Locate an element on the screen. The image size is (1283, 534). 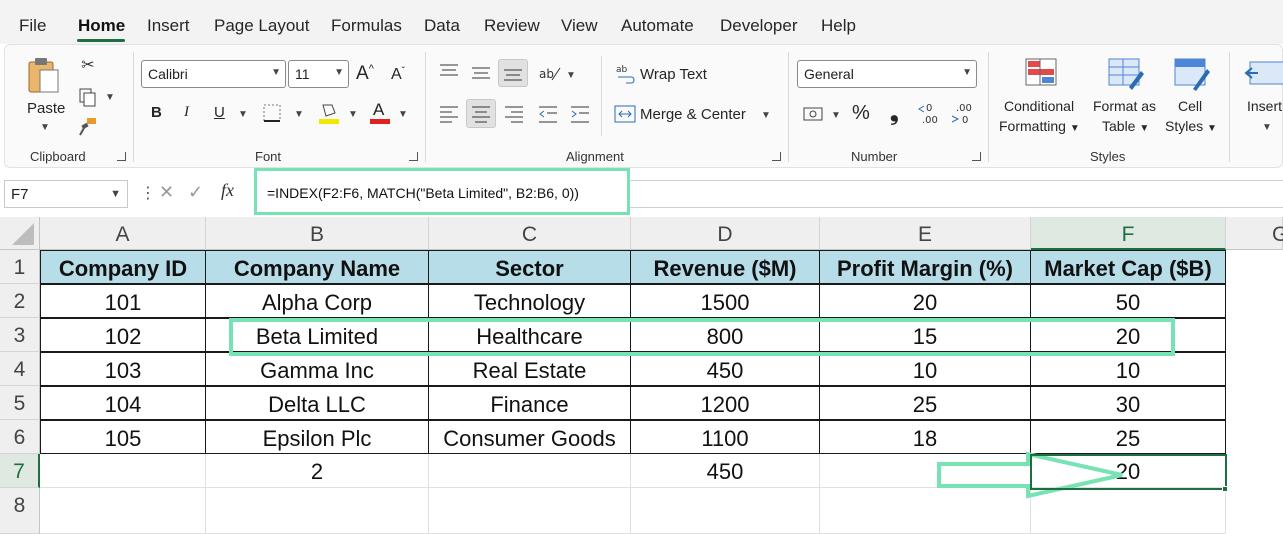
borders-chevron-down-icon: ▼ is located at coordinates (299, 114).